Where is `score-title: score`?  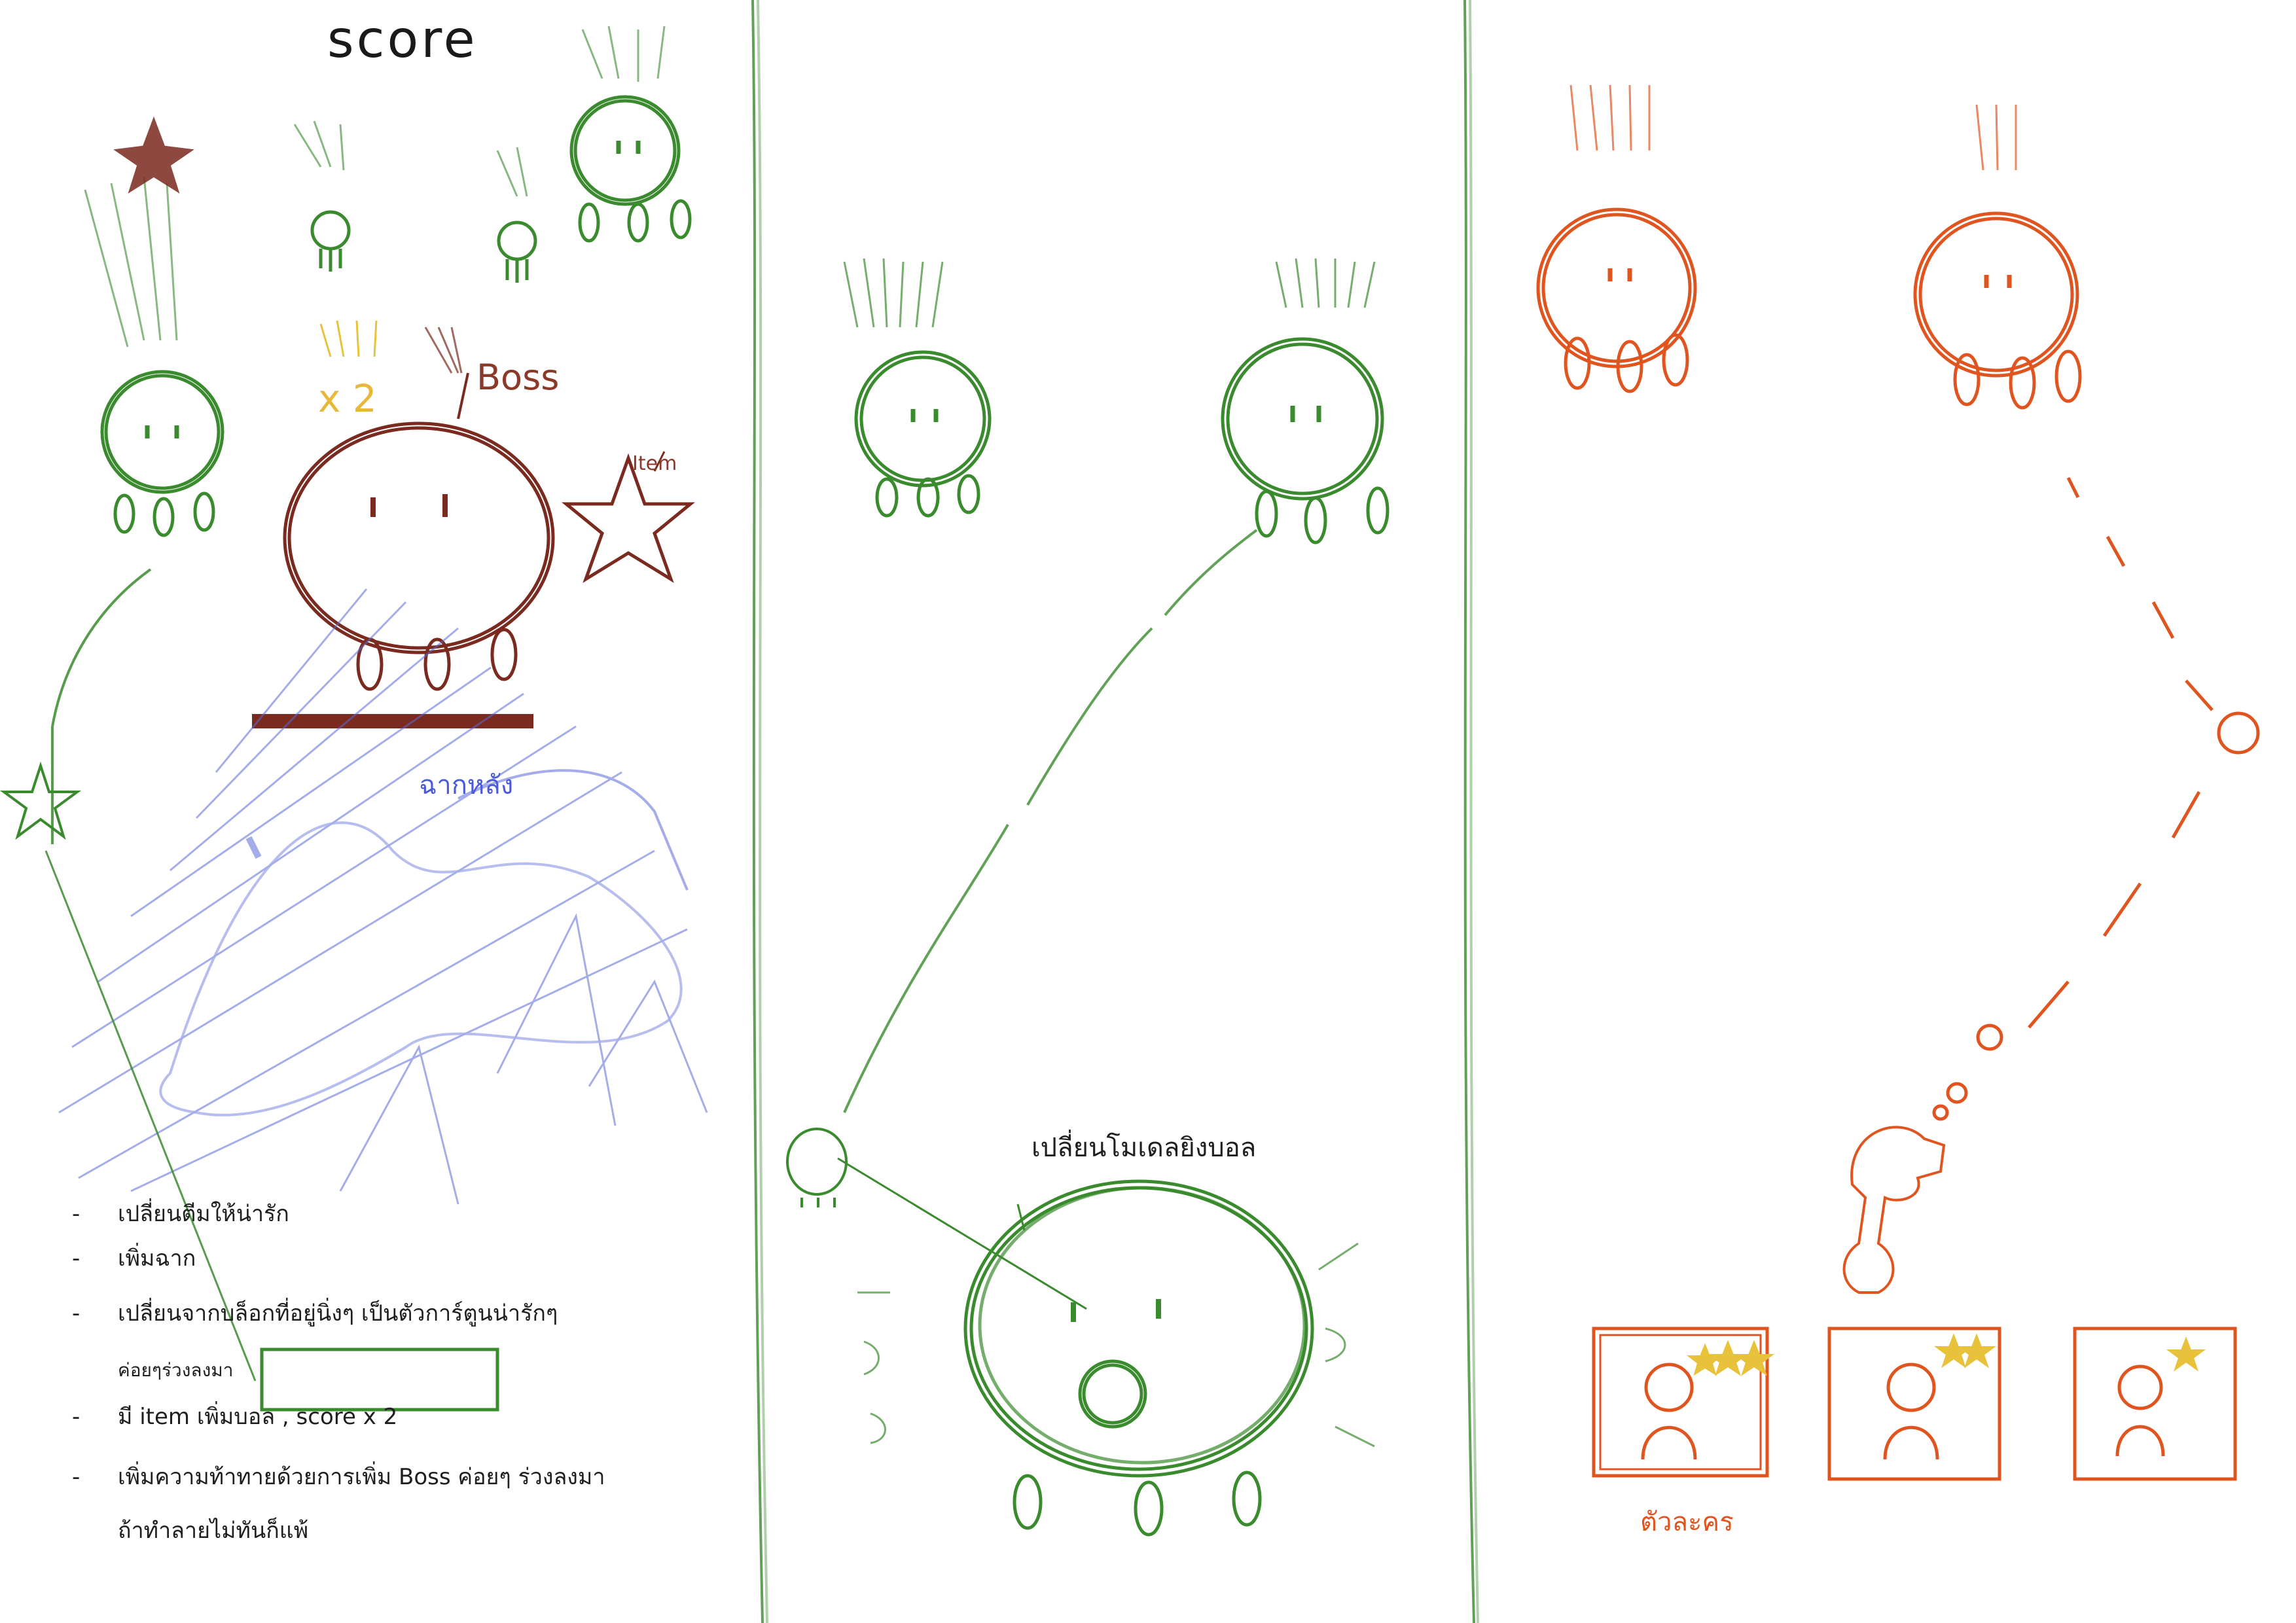
score-title: score is located at coordinates (402, 39).